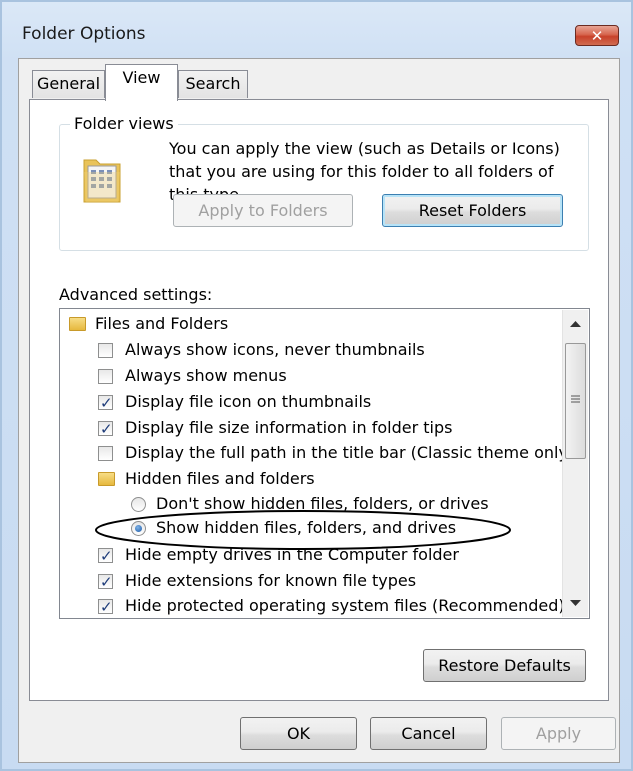 This screenshot has height=771, width=633. What do you see at coordinates (275, 349) in the screenshot?
I see `list-item-label: Always show icons, never thumbnails` at bounding box center [275, 349].